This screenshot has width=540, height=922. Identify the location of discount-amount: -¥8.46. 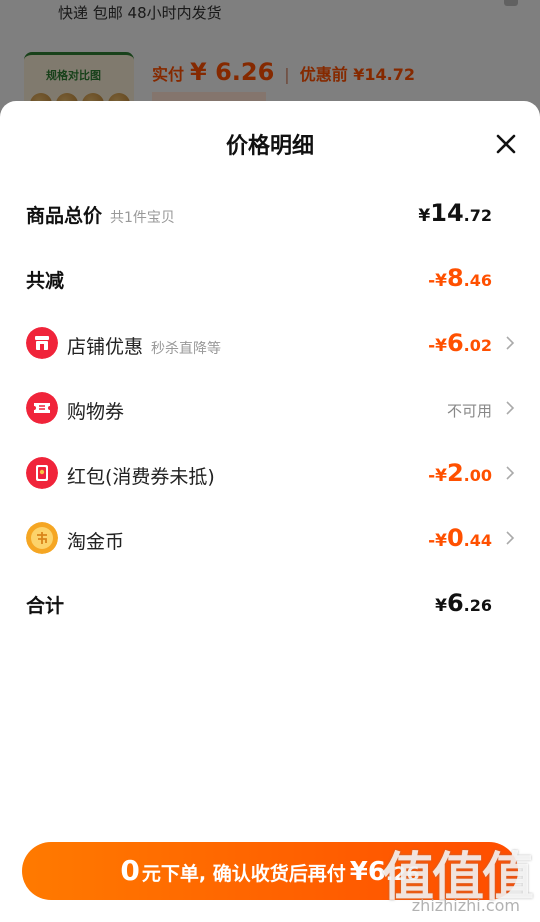
(460, 278).